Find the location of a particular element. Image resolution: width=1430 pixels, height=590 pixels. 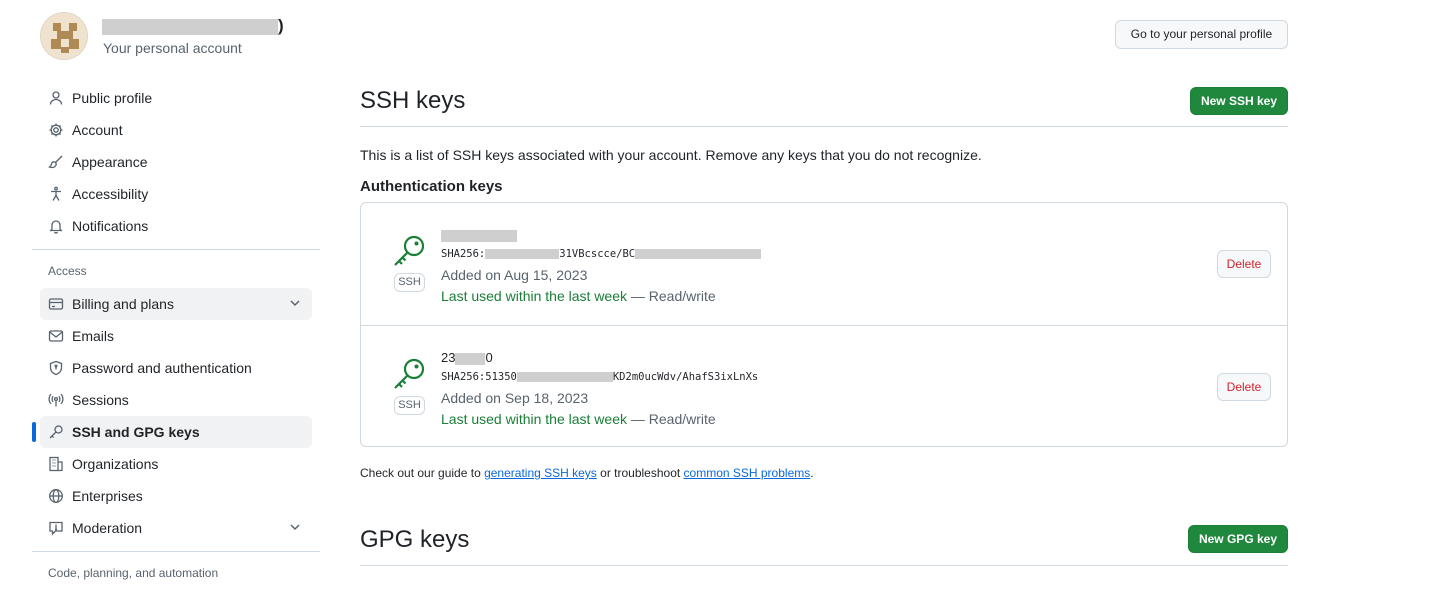

ssh-key-title is located at coordinates (479, 234).